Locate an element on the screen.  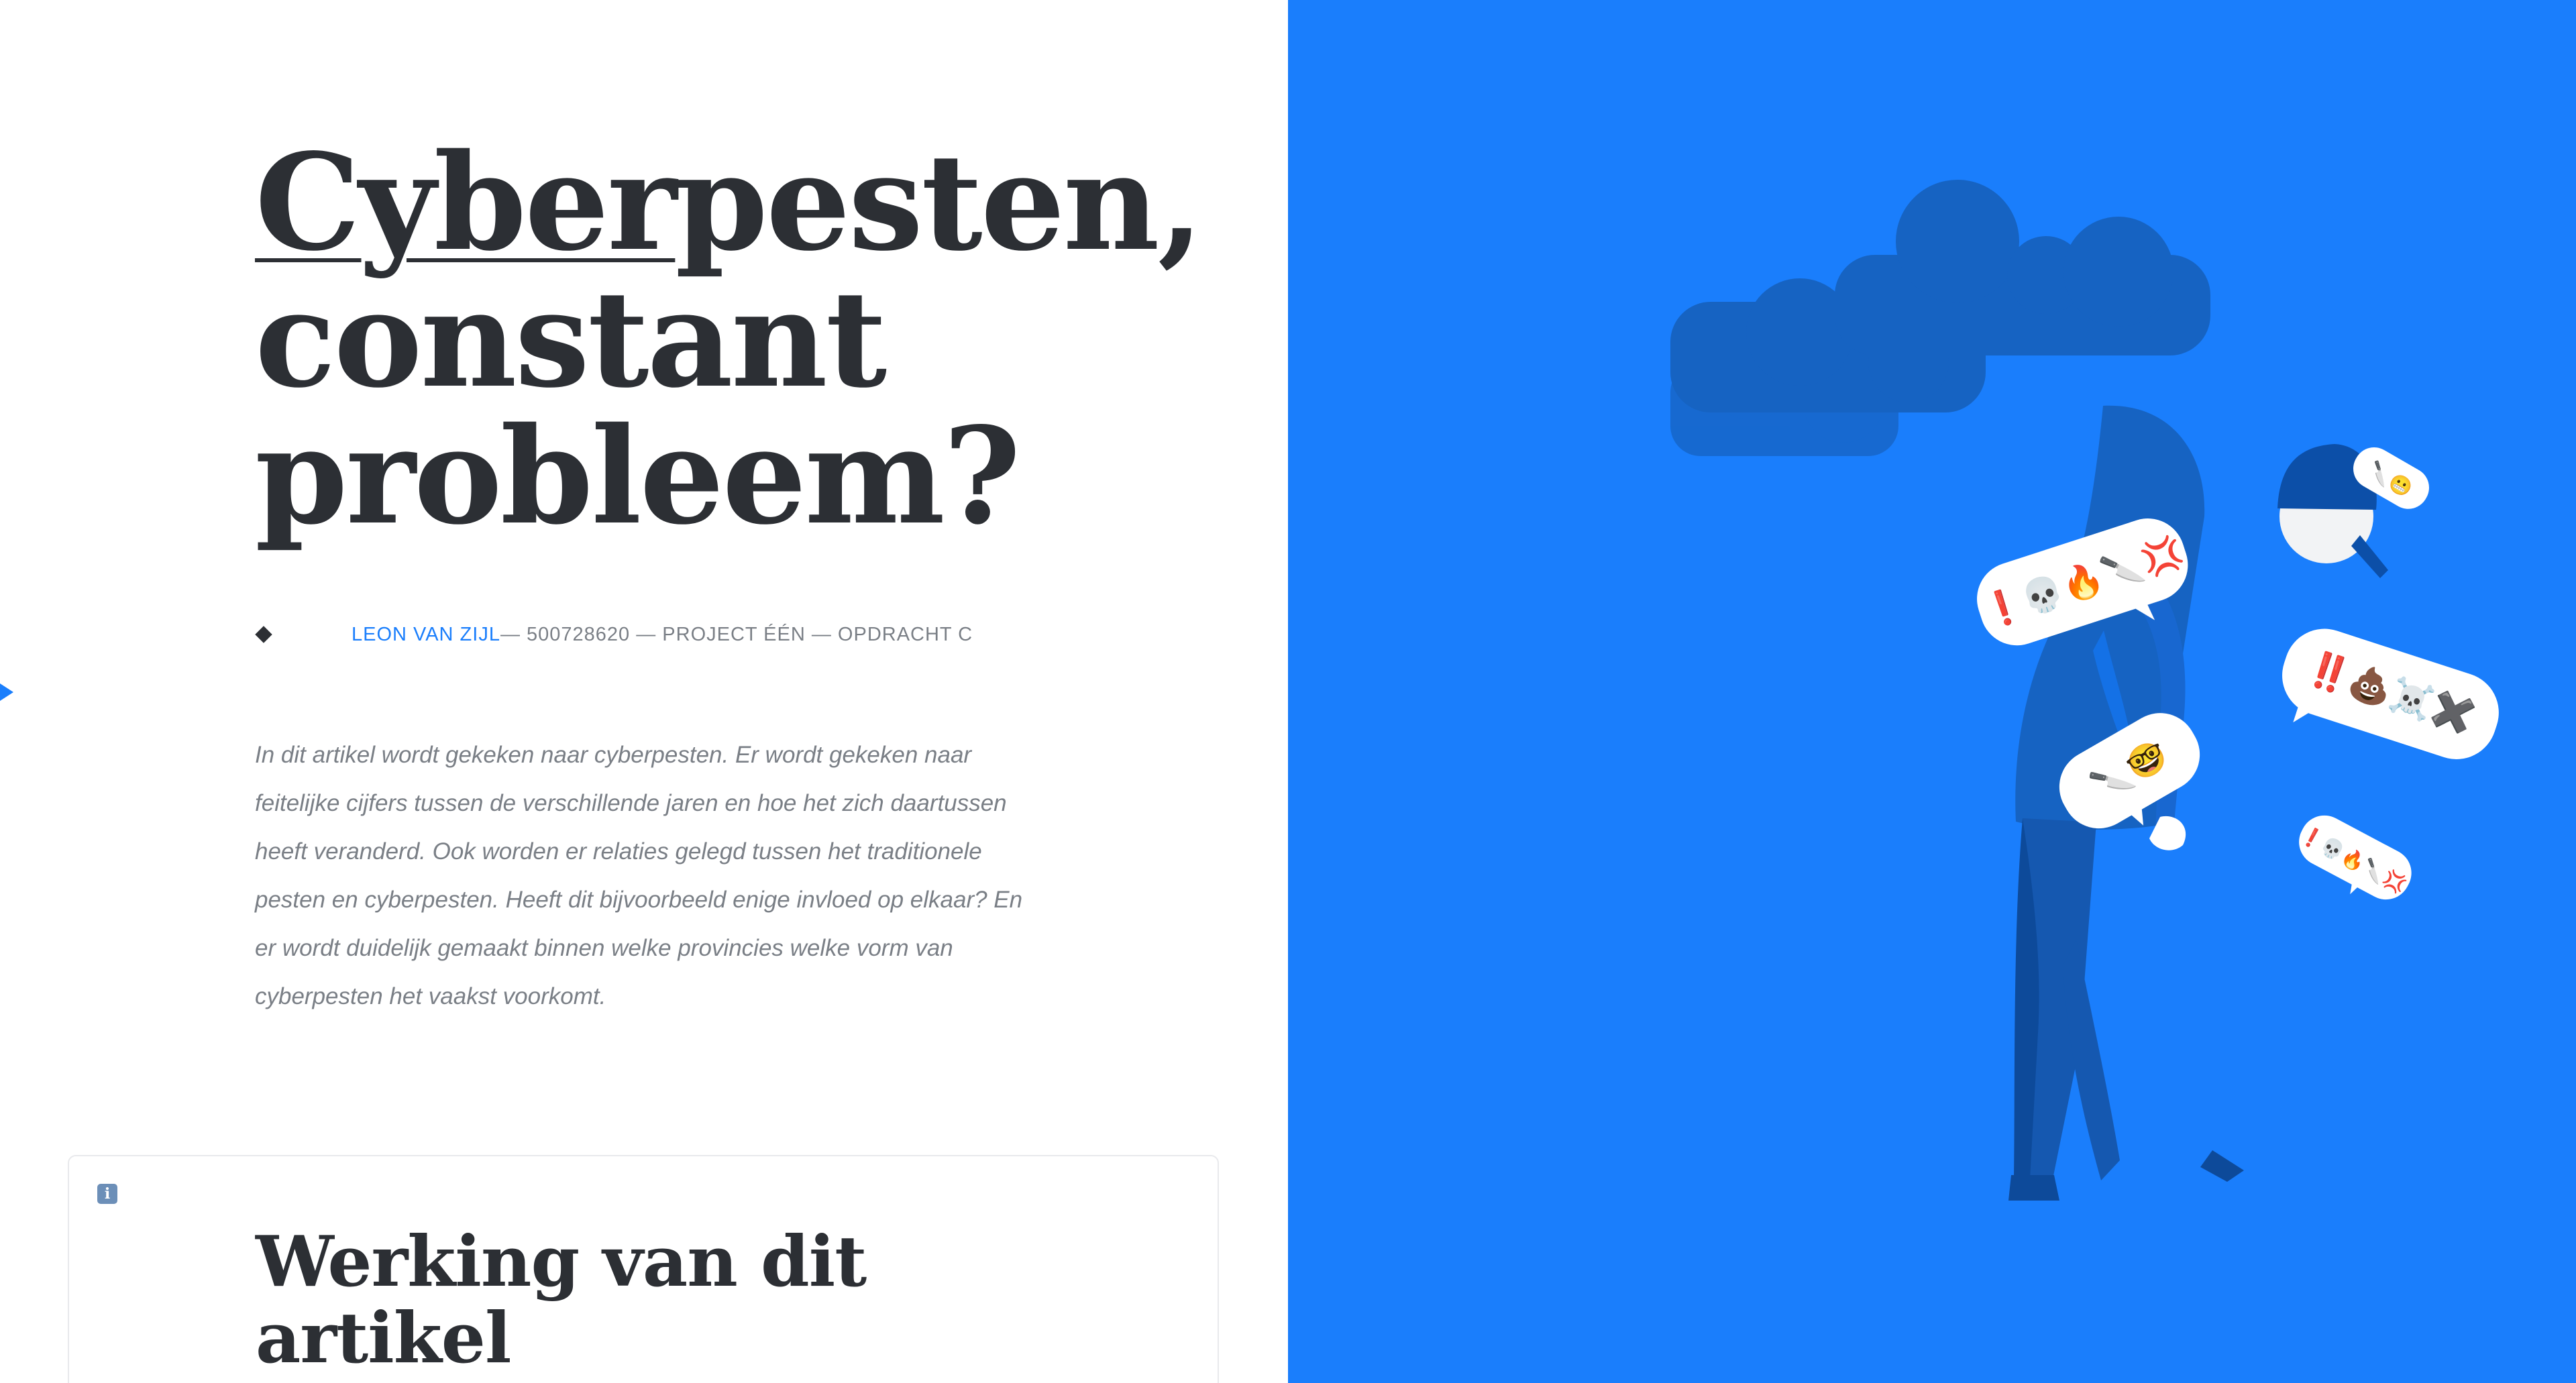
page-title: Cyberpesten, constant probleem? is located at coordinates (729, 344).